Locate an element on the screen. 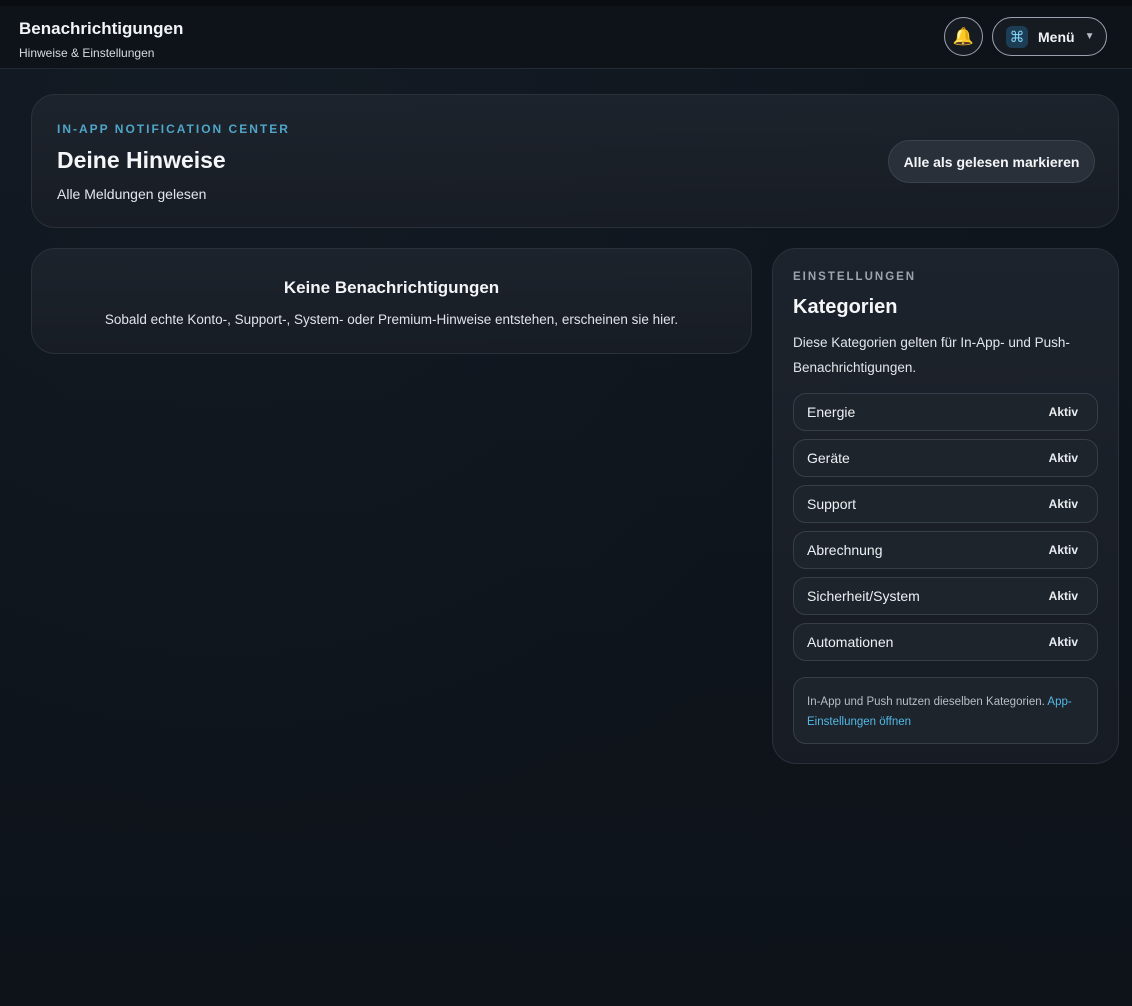  category-label: Geräte is located at coordinates (828, 458).